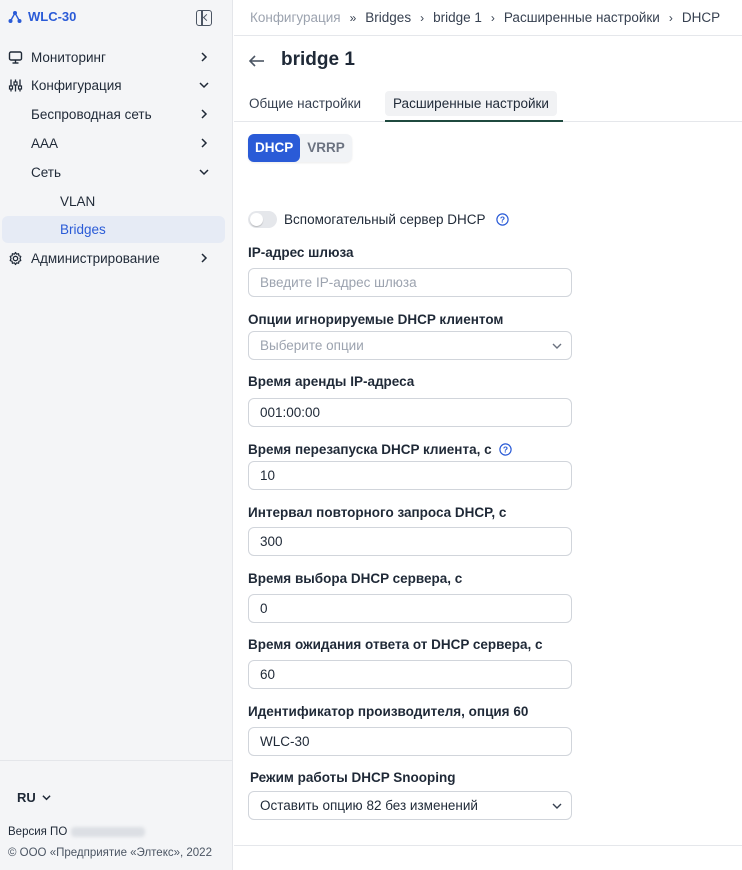 This screenshot has width=742, height=870. What do you see at coordinates (410, 608) in the screenshot?
I see `server-select-time-input: 0` at bounding box center [410, 608].